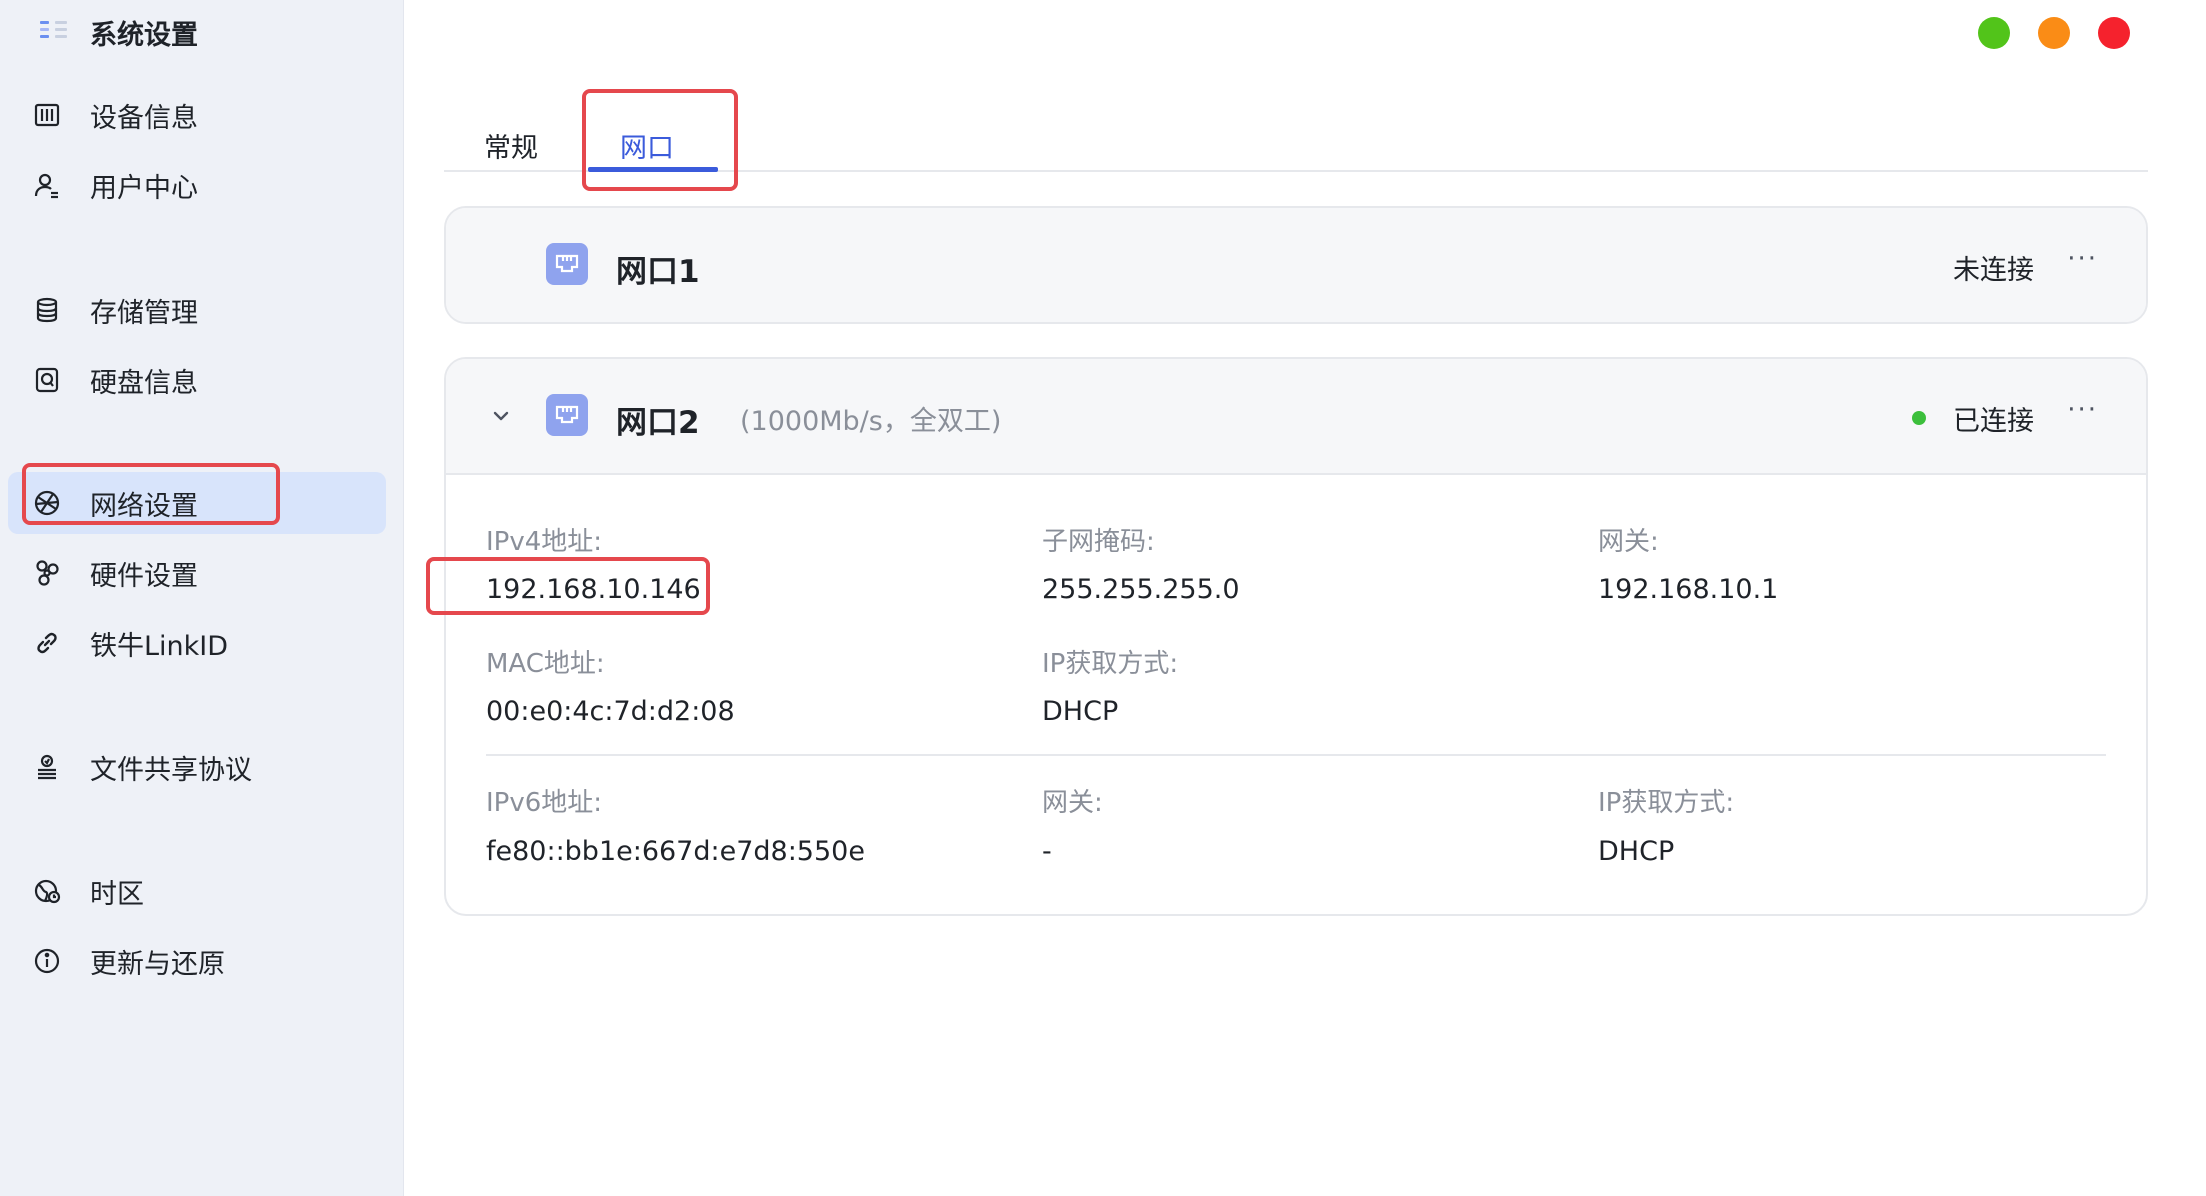 The height and width of the screenshot is (1196, 2206). What do you see at coordinates (144, 383) in the screenshot?
I see `sidebar-item-label: 硬盘信息` at bounding box center [144, 383].